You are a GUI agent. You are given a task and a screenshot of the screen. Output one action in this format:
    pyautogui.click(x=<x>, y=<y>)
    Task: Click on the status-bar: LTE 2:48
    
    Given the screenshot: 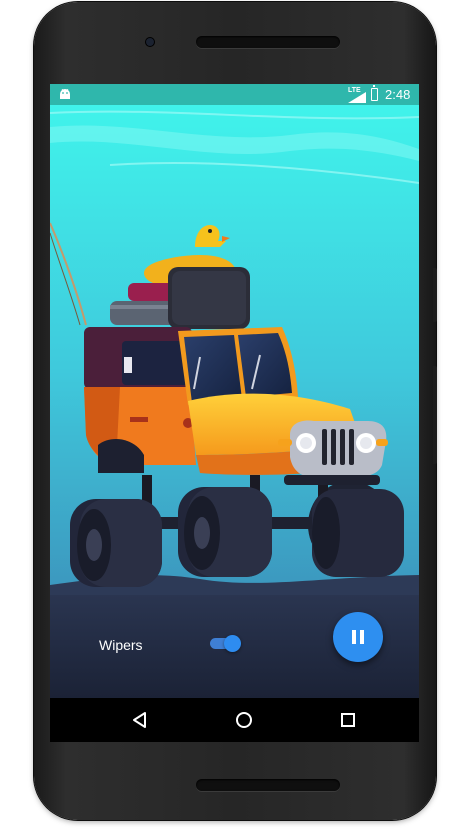 What is the action you would take?
    pyautogui.click(x=234, y=94)
    